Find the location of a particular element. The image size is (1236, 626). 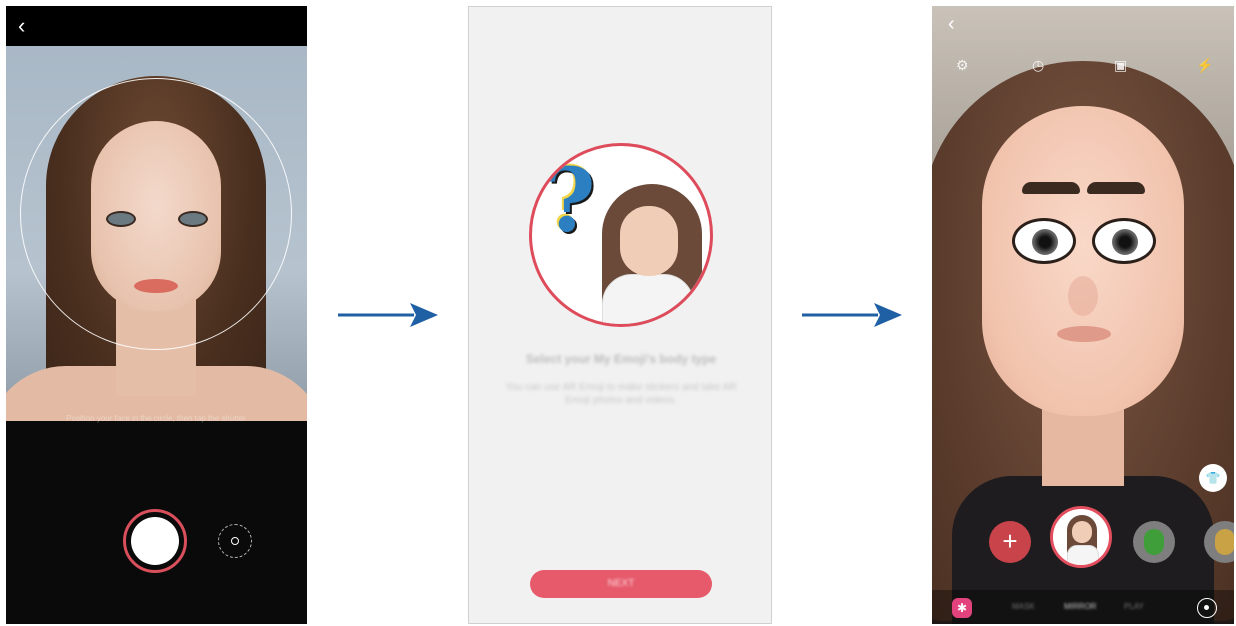

thumb-body is located at coordinates (1083, 555).